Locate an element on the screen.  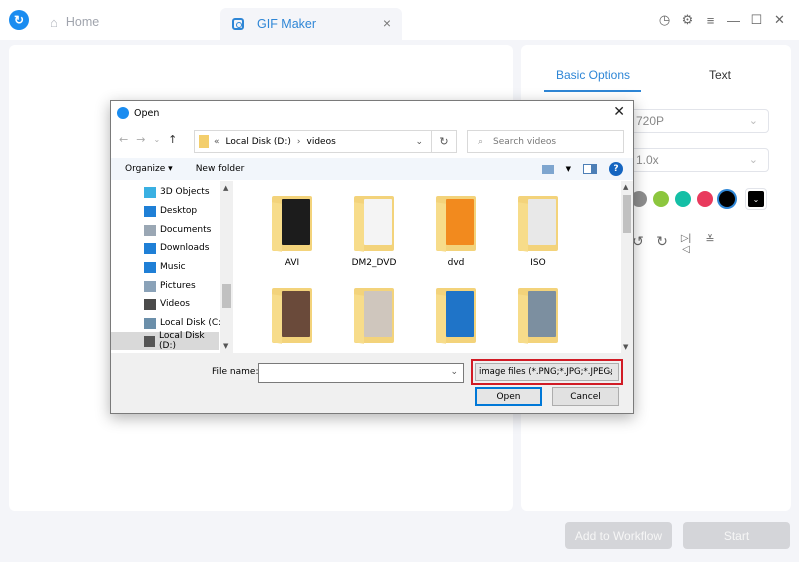
preview-pane-icon is located at coordinates (590, 169).